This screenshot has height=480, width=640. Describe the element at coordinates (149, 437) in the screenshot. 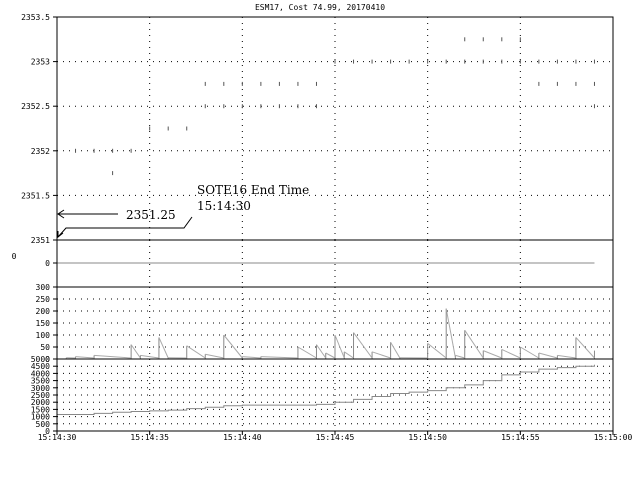

I see `x-tick-label: 15:14:35` at that location.